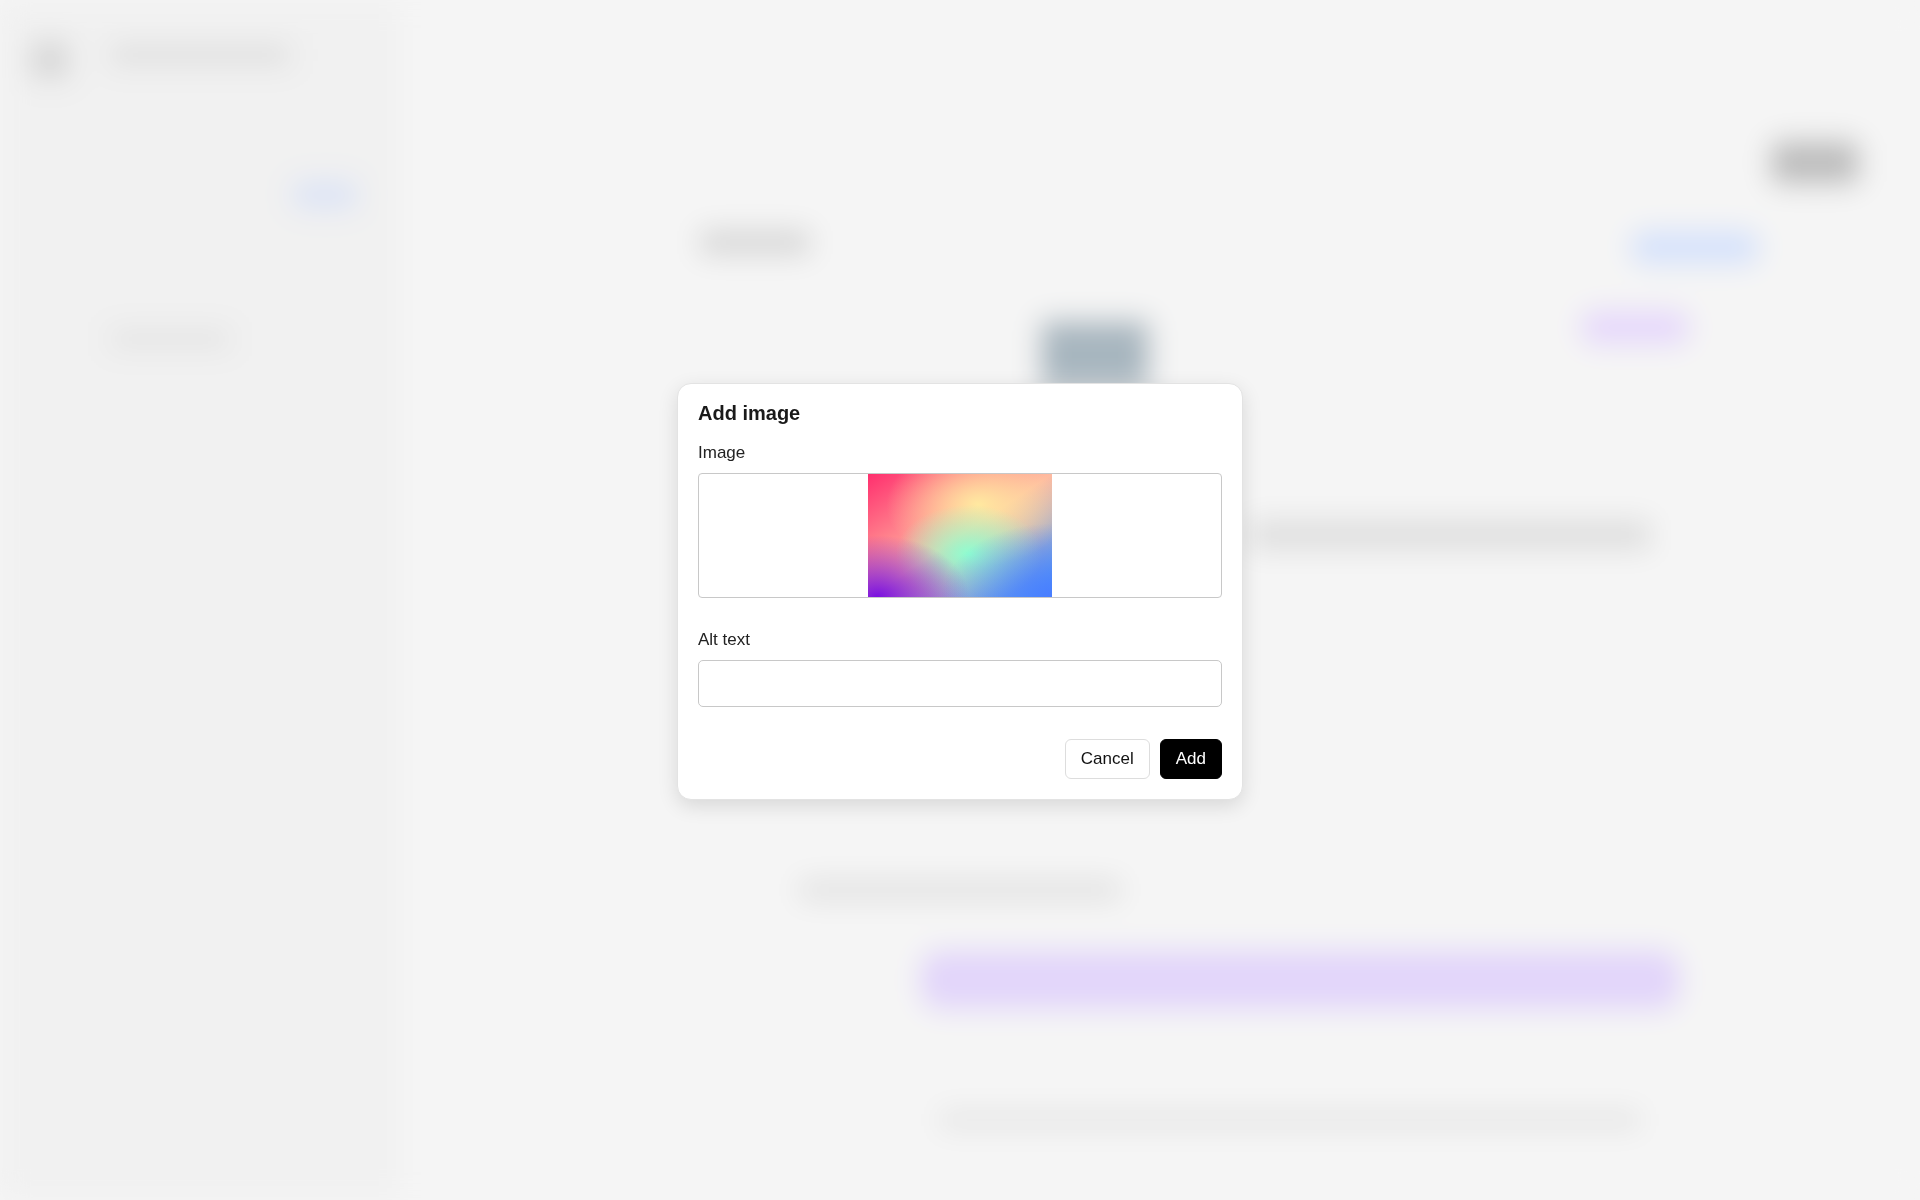  Describe the element at coordinates (750, 413) in the screenshot. I see `dialog-title: Add image` at that location.